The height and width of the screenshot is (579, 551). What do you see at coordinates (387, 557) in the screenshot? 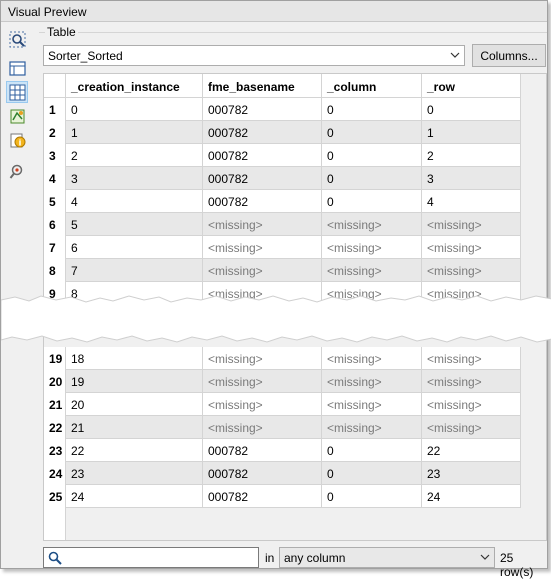
I see `column-filter-select: any column` at bounding box center [387, 557].